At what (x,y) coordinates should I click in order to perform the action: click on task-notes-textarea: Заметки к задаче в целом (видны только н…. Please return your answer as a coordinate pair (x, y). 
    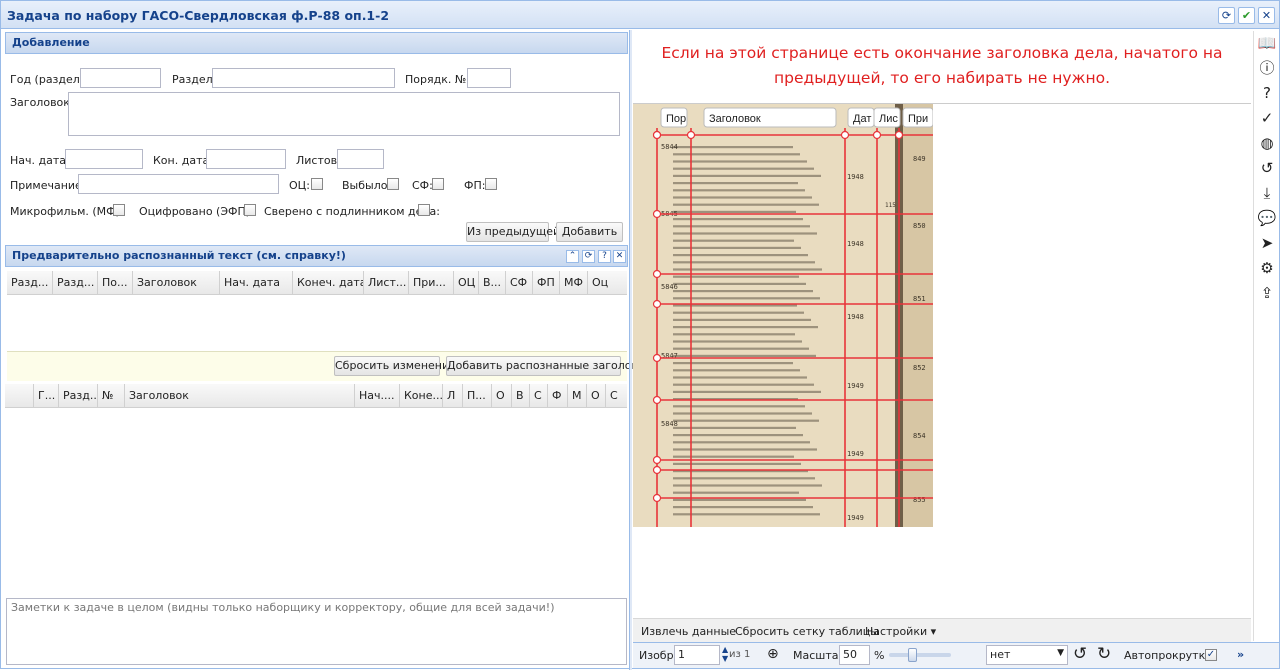
    Looking at the image, I should click on (316, 631).